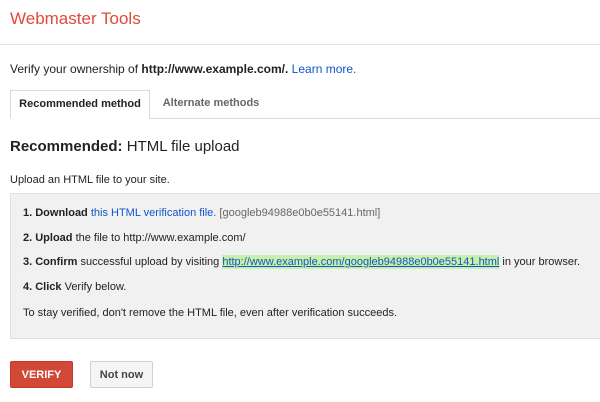  I want to click on step-click: 4. Click Verify below., so click(74, 287).